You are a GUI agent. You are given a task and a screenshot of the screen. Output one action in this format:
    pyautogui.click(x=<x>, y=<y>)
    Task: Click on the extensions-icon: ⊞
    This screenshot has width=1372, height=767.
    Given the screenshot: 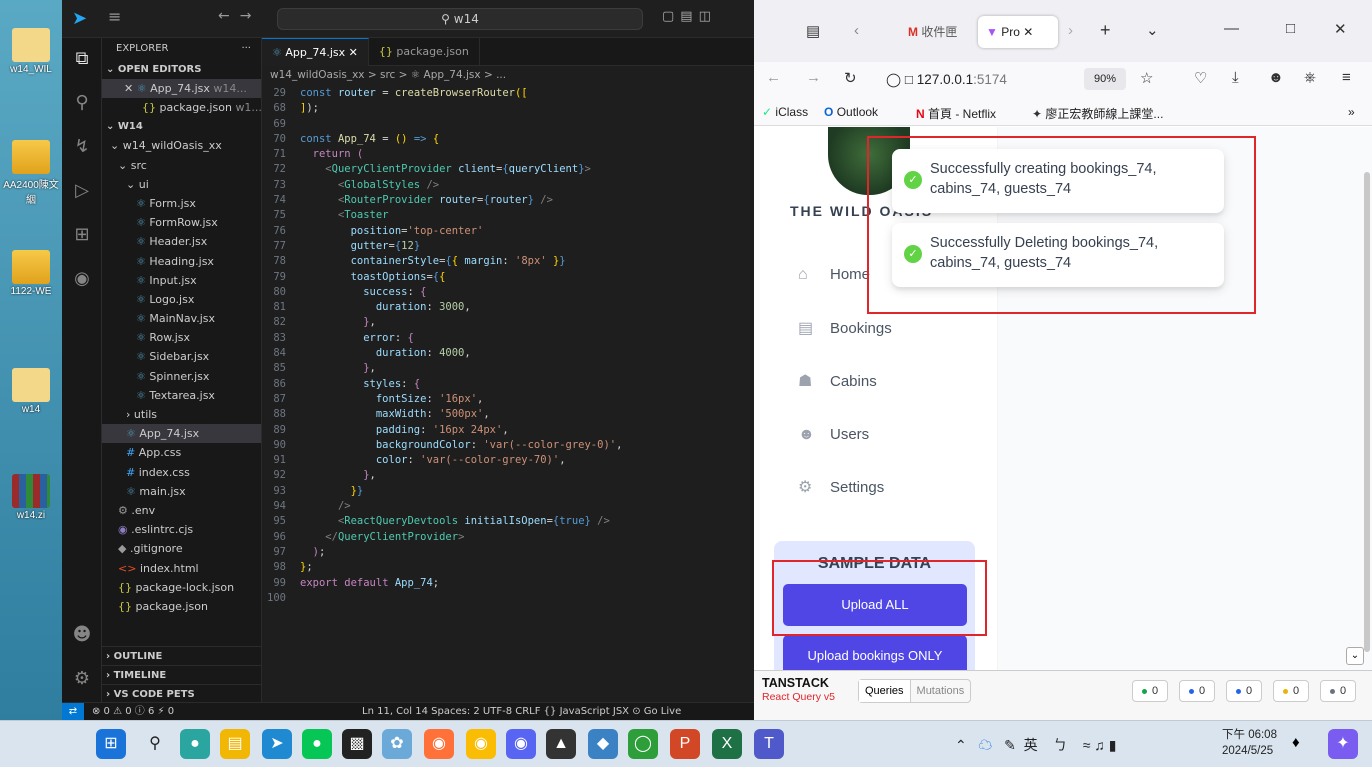 What is the action you would take?
    pyautogui.click(x=82, y=234)
    